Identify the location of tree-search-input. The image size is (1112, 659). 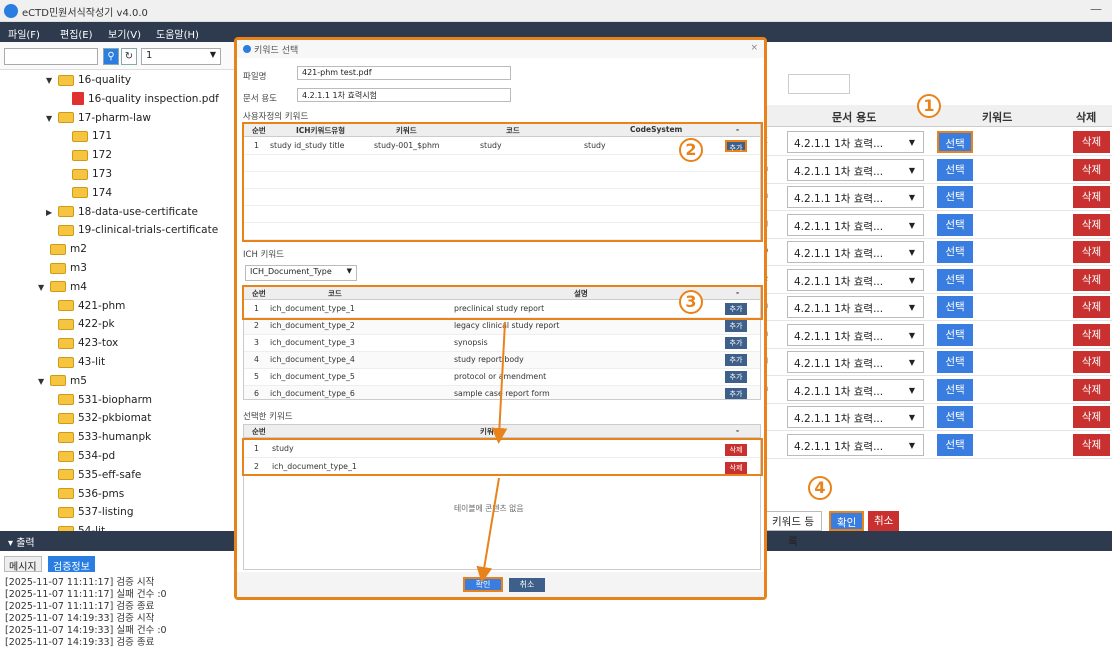
(51, 56).